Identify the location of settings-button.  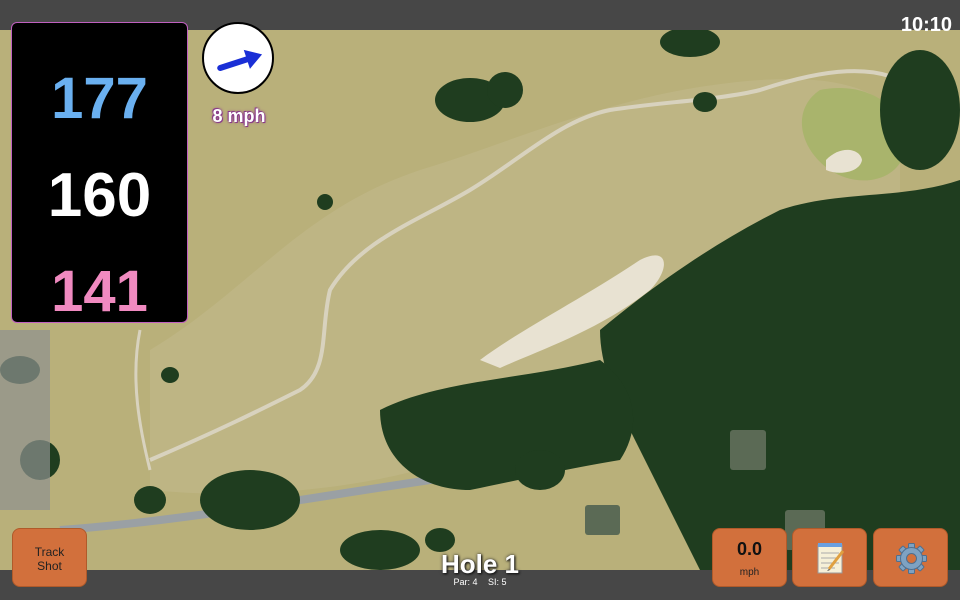
(910, 557).